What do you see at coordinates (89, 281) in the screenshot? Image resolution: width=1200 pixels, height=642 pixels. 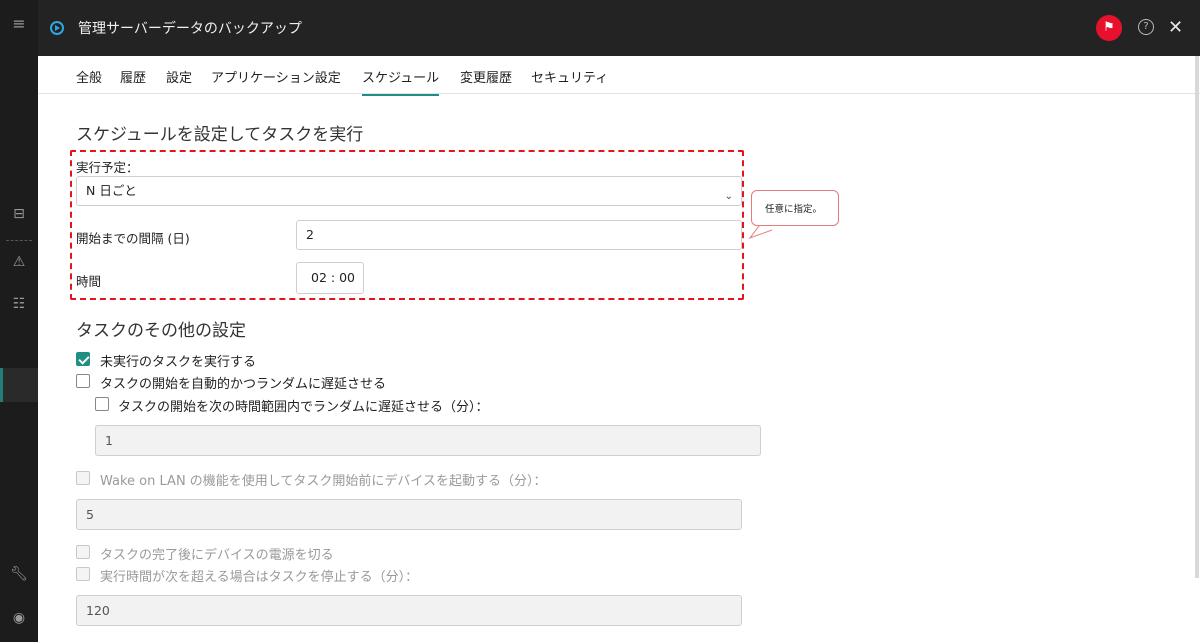 I see `time-label: 時間` at bounding box center [89, 281].